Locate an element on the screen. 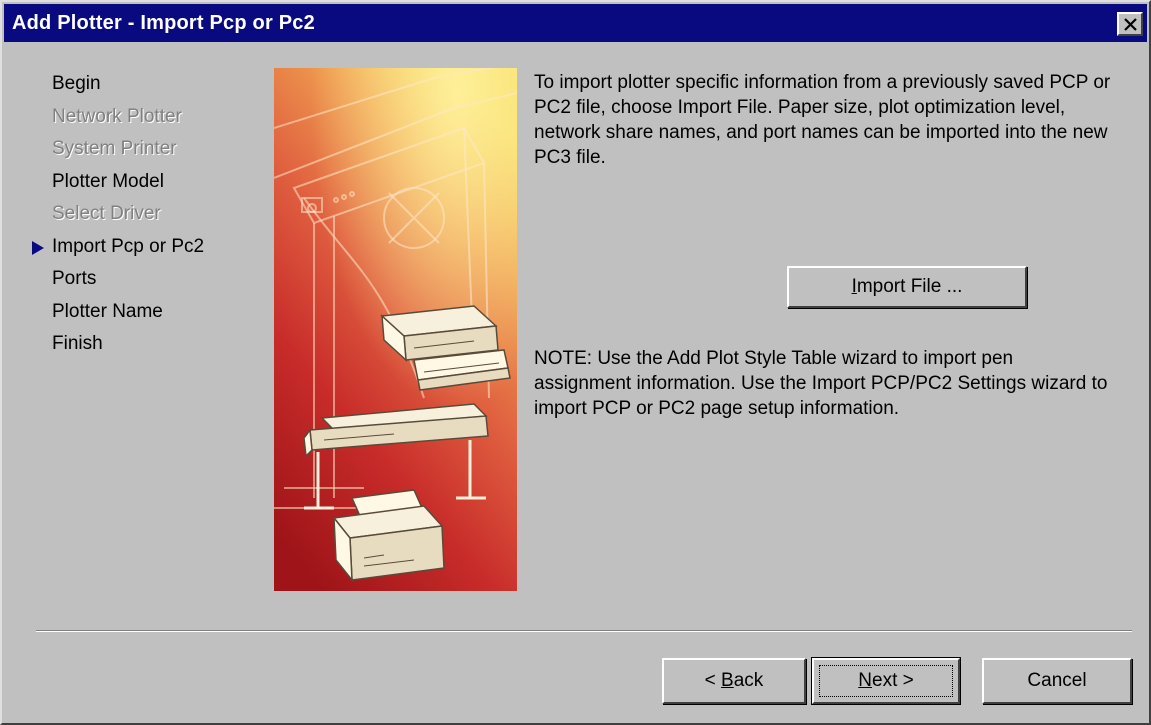 This screenshot has width=1151, height=725. close-icon is located at coordinates (1130, 24).